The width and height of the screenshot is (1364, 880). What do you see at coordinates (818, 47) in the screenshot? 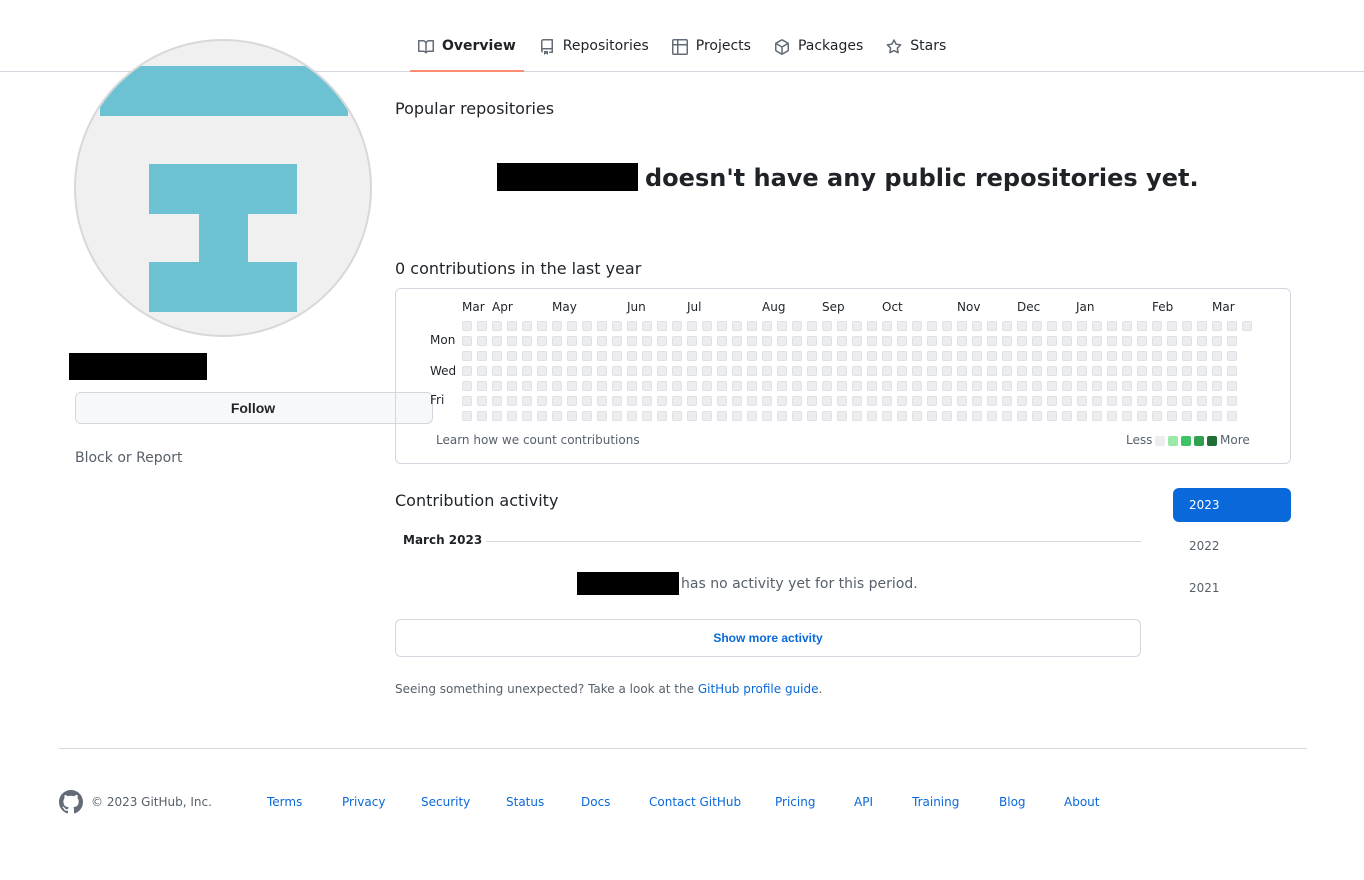
I see `tab-packages: Packages` at bounding box center [818, 47].